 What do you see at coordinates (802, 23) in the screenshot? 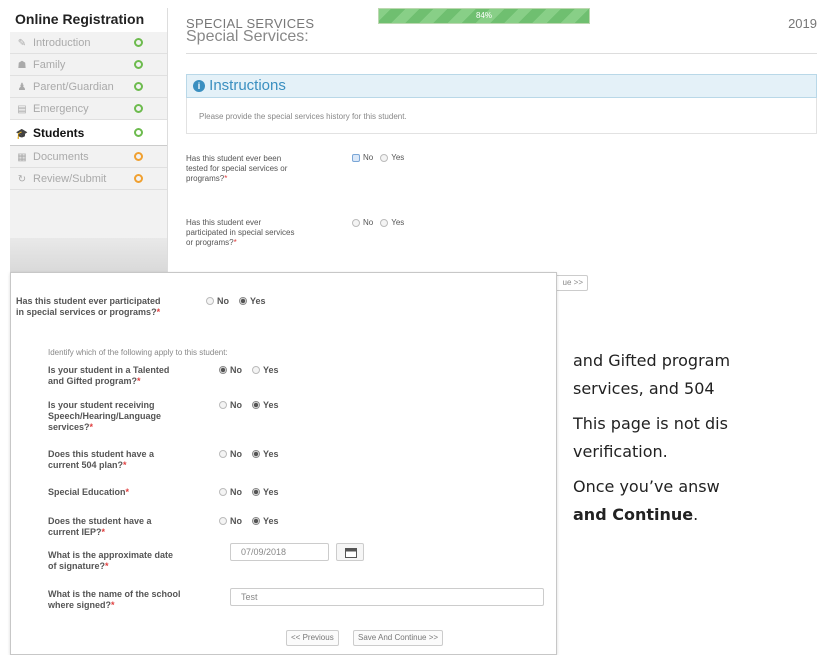
I see `school-year: 2019` at bounding box center [802, 23].